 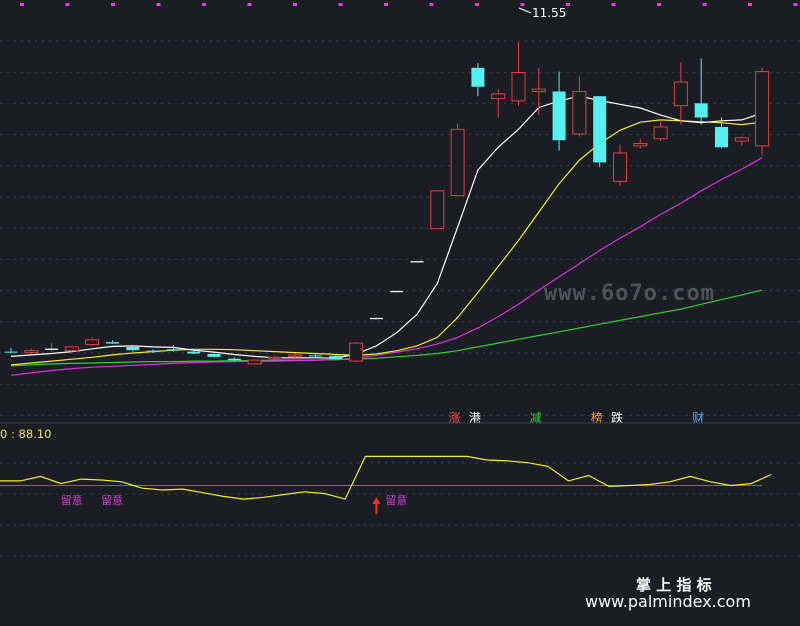 I want to click on footer-url-label: www.palmindex.com, so click(x=668, y=601).